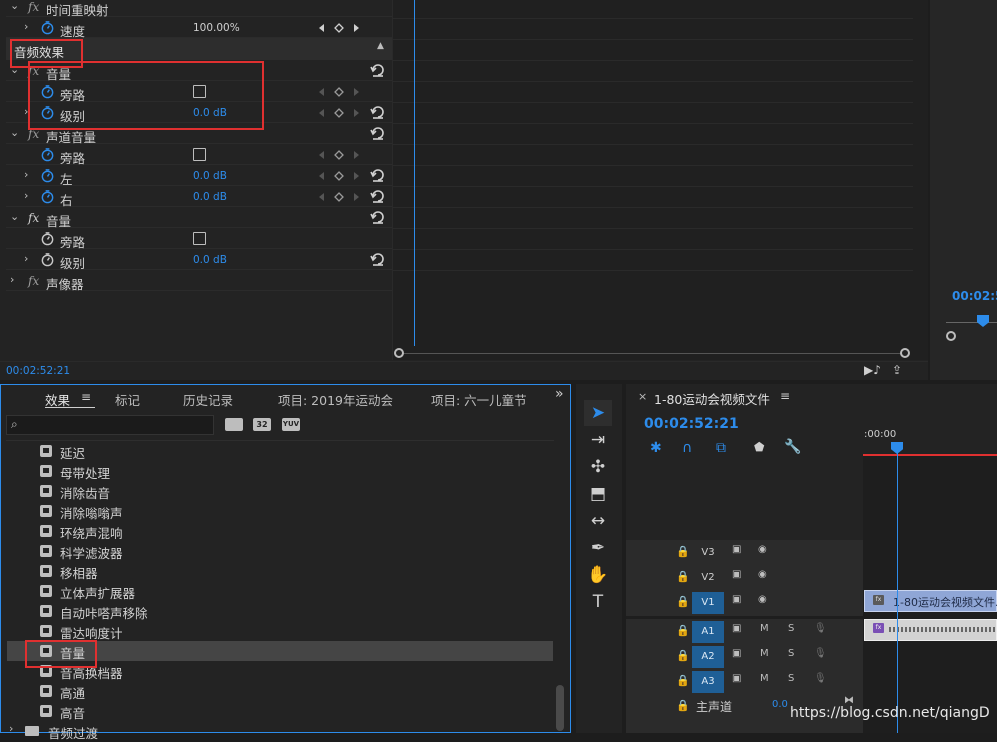  What do you see at coordinates (199, 197) in the screenshot?
I see `right-channel-row: › 右 0.0 dB` at bounding box center [199, 197].